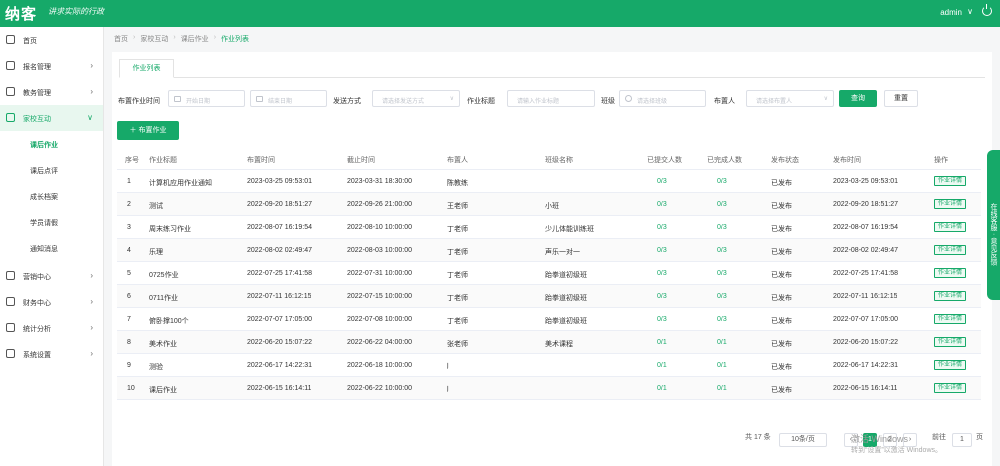 The width and height of the screenshot is (1000, 466). I want to click on teacher-select: 请选择布置人 ∨, so click(790, 98).